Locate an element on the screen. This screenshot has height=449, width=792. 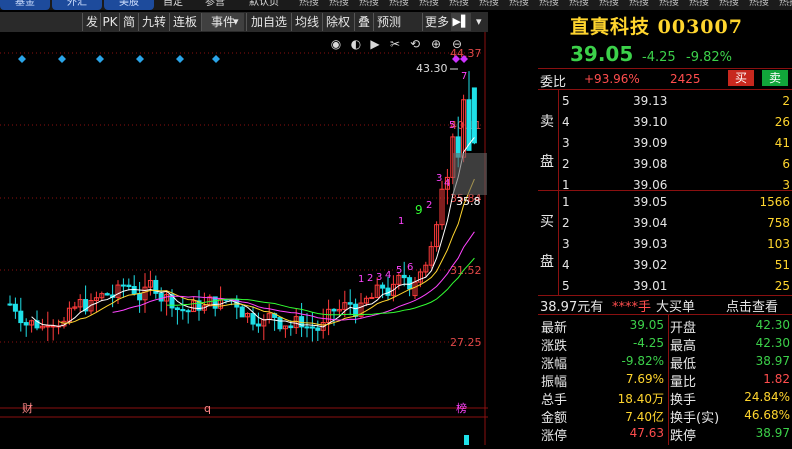
order-volume: 2 is located at coordinates (786, 101).